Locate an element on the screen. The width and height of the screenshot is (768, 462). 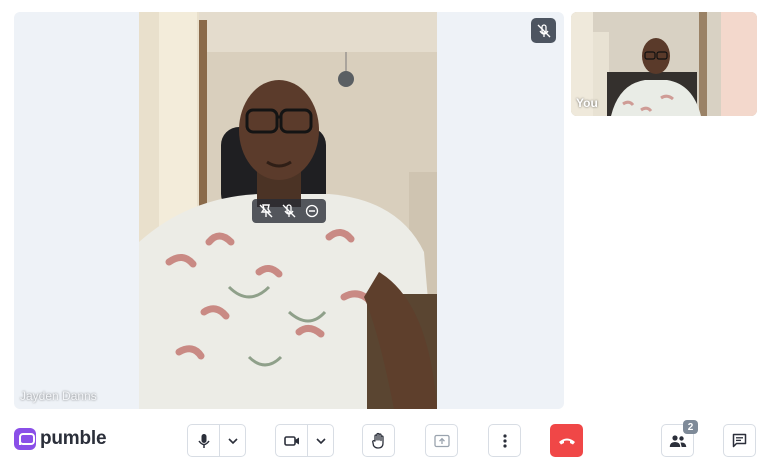
microphone-button is located at coordinates (203, 440).